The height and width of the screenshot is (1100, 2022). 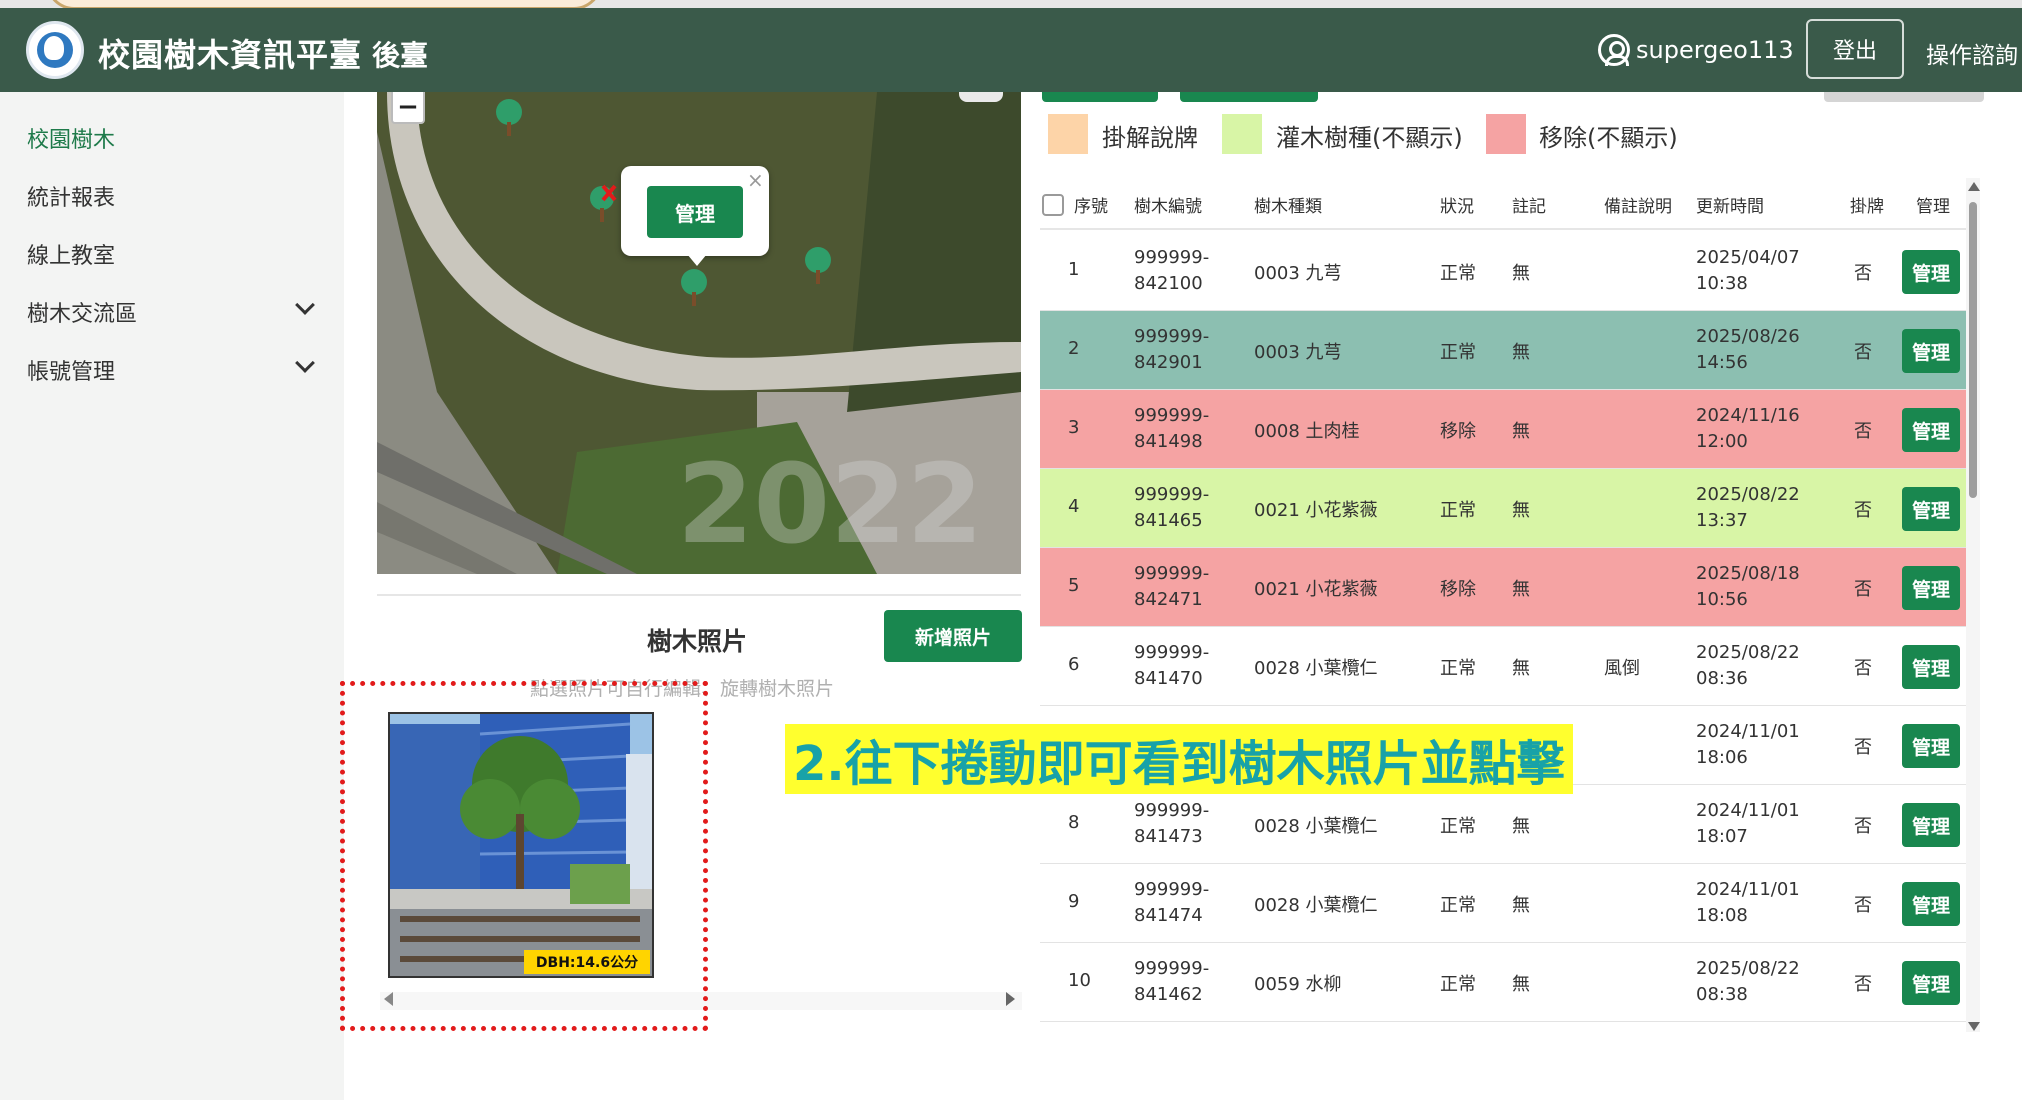 I want to click on cell-tree-id-line2: 841465, so click(x=1168, y=520).